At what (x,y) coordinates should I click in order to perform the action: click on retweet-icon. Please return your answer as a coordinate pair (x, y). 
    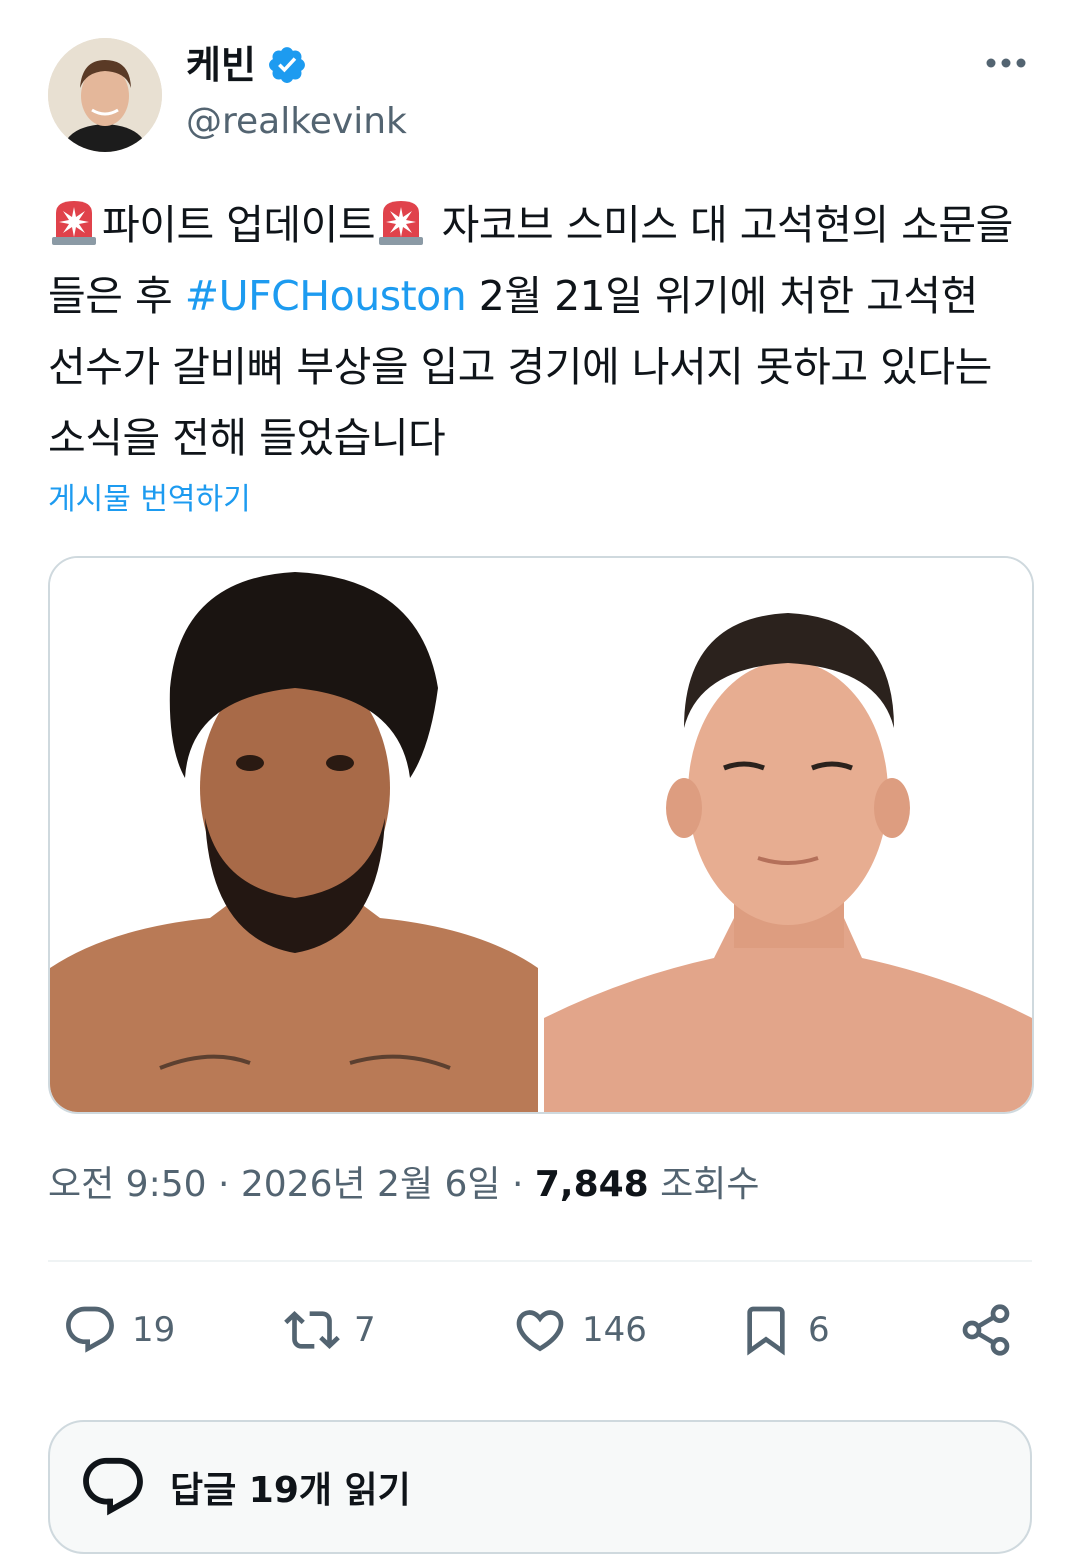
    Looking at the image, I should click on (312, 1330).